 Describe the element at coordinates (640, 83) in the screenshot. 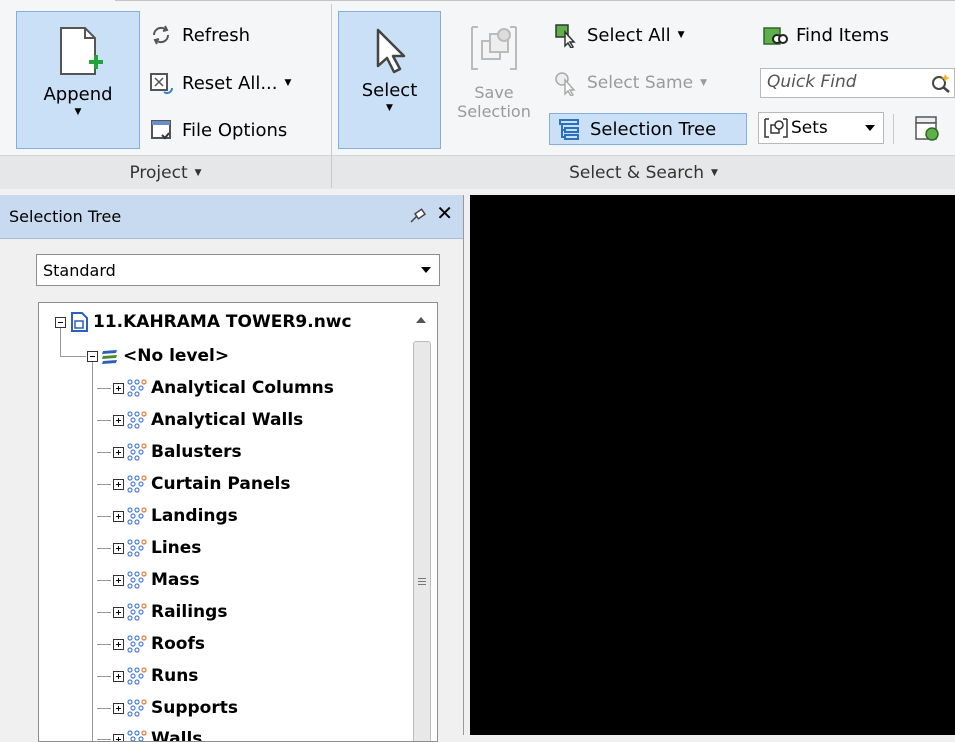

I see `select-same-label: Select Same` at that location.